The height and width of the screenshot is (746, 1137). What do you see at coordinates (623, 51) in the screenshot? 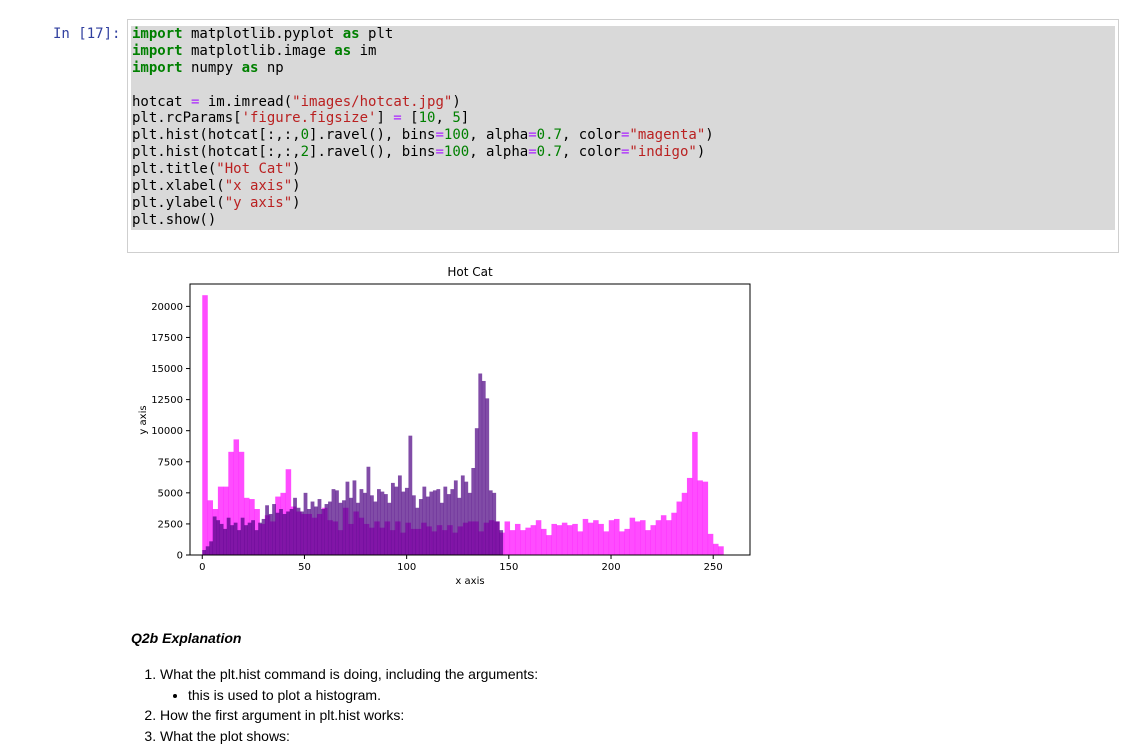
I see `code-line: import matplotlib.image as im` at bounding box center [623, 51].